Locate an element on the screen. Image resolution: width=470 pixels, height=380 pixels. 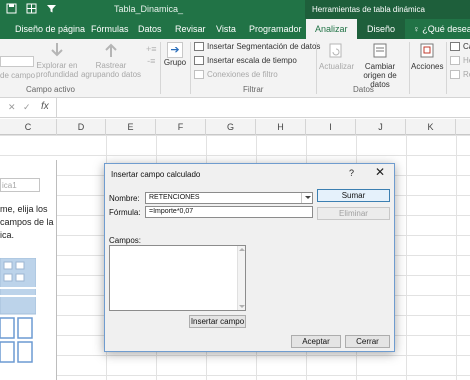
side-item-1: Ca is located at coordinates (460, 46).